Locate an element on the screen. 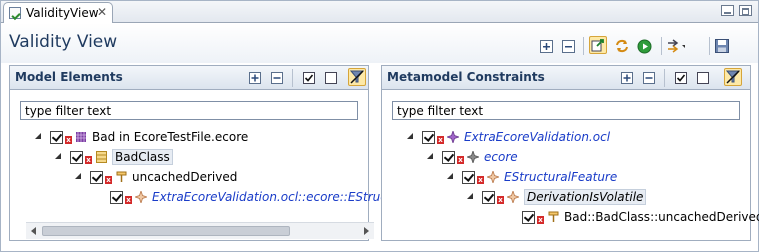  tree-label: ExtraEcoreValidation.ocl::ecore::EStruct is located at coordinates (272, 197).